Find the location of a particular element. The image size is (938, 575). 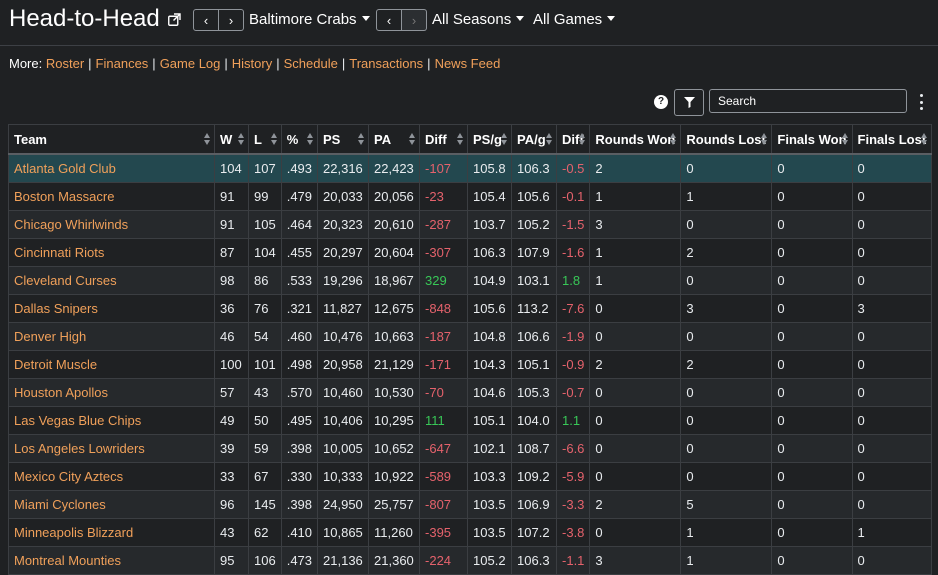

column-header-ps: PS is located at coordinates (343, 139).